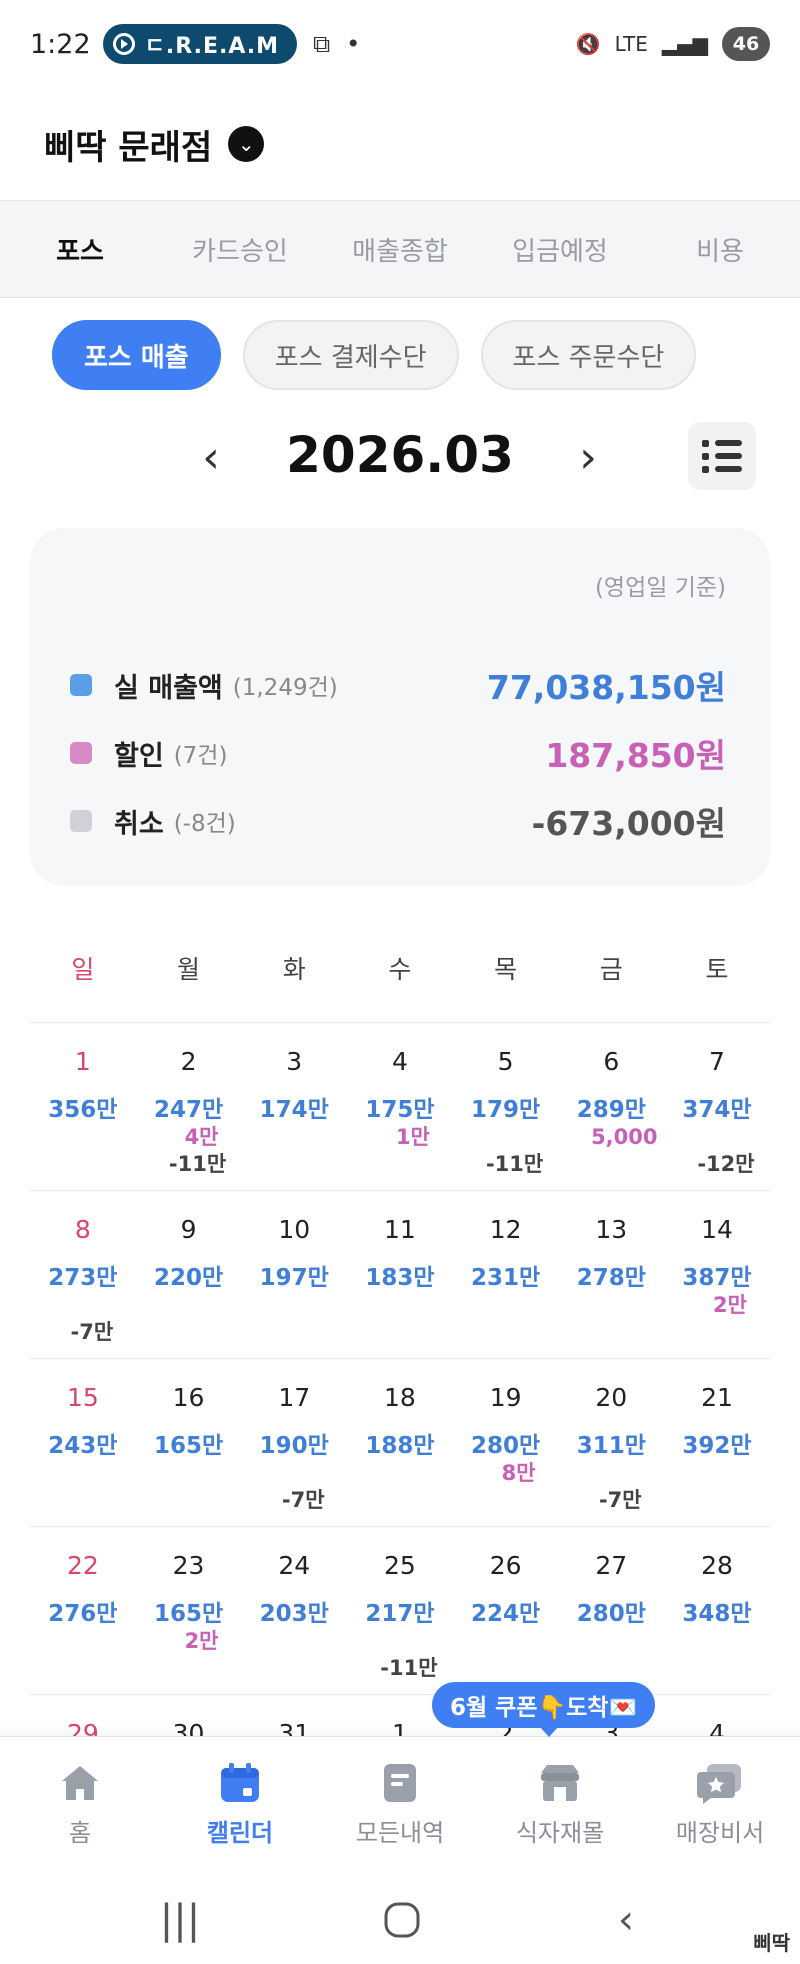 The width and height of the screenshot is (800, 1964). Describe the element at coordinates (611, 969) in the screenshot. I see `weekday-label: 금` at that location.